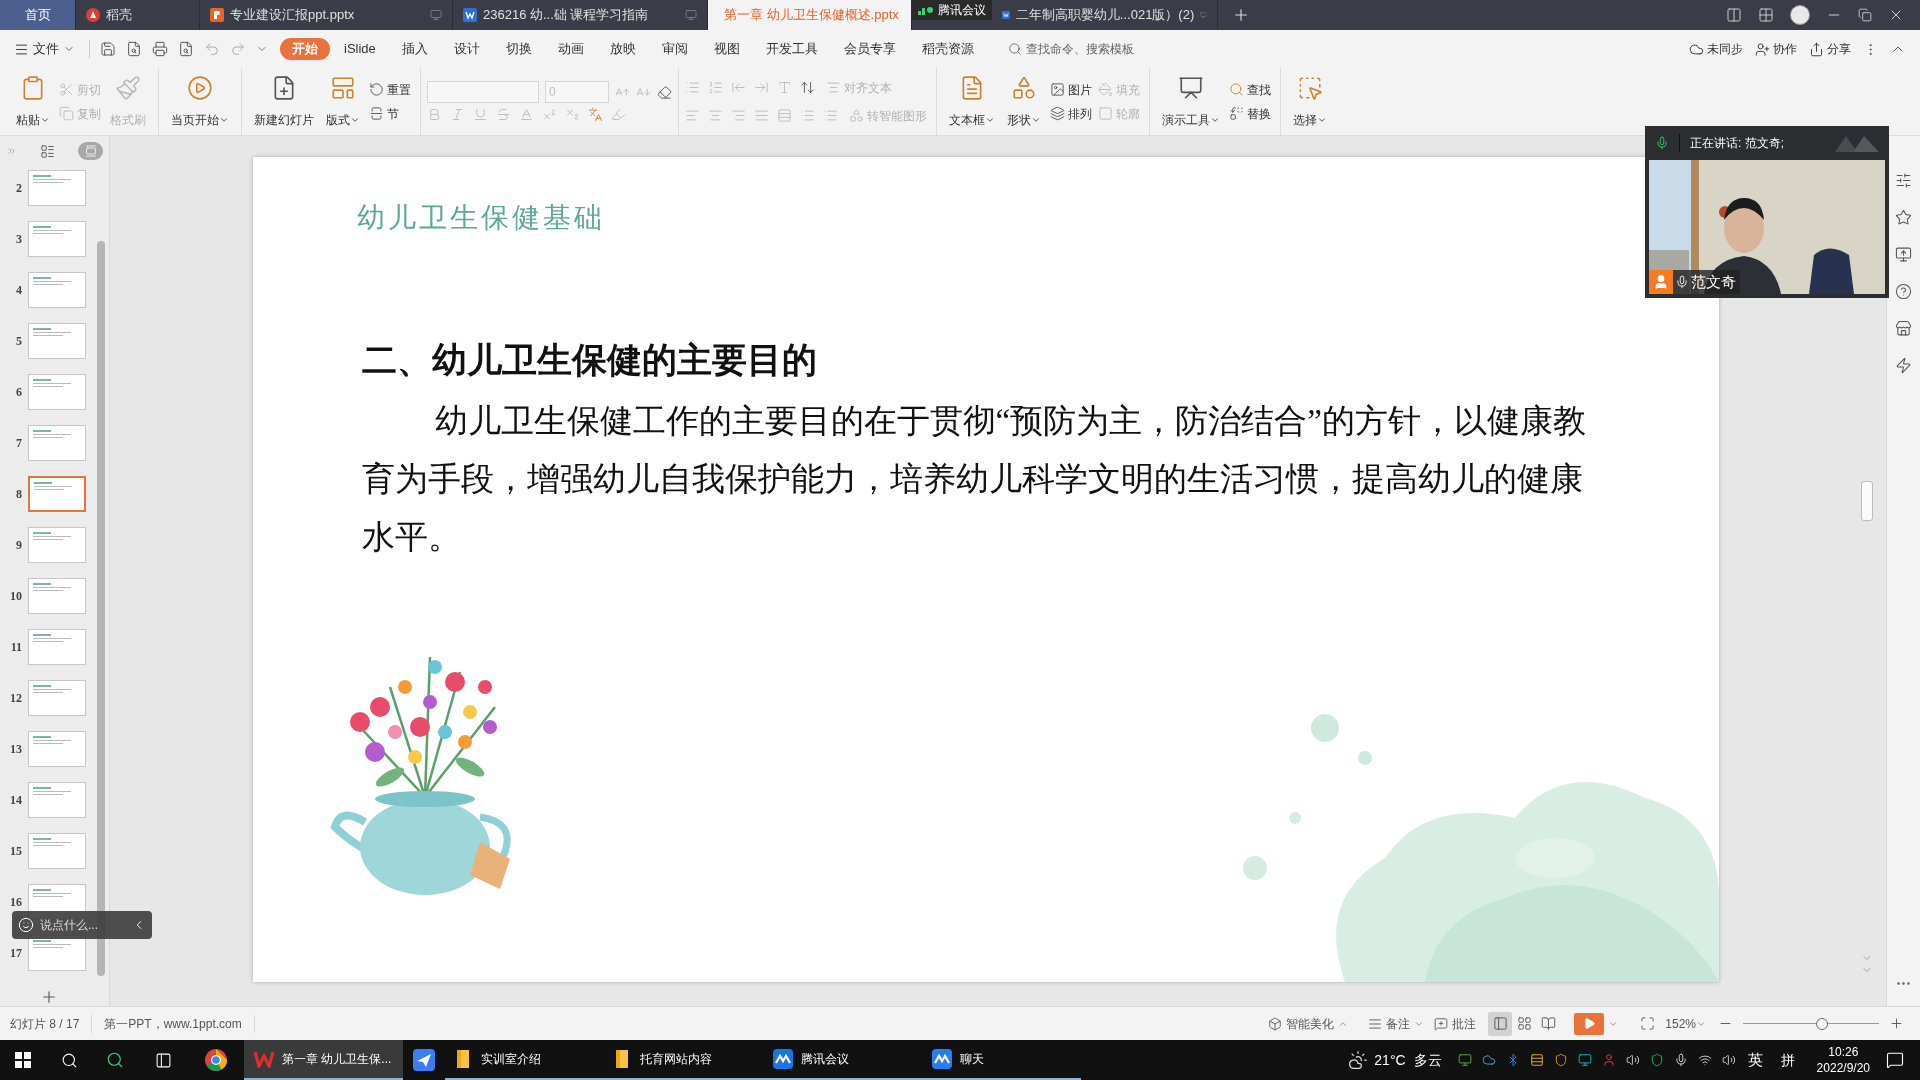 The height and width of the screenshot is (1080, 1920). Describe the element at coordinates (1313, 1023) in the screenshot. I see `smart-beautify-button: 智能美化` at that location.